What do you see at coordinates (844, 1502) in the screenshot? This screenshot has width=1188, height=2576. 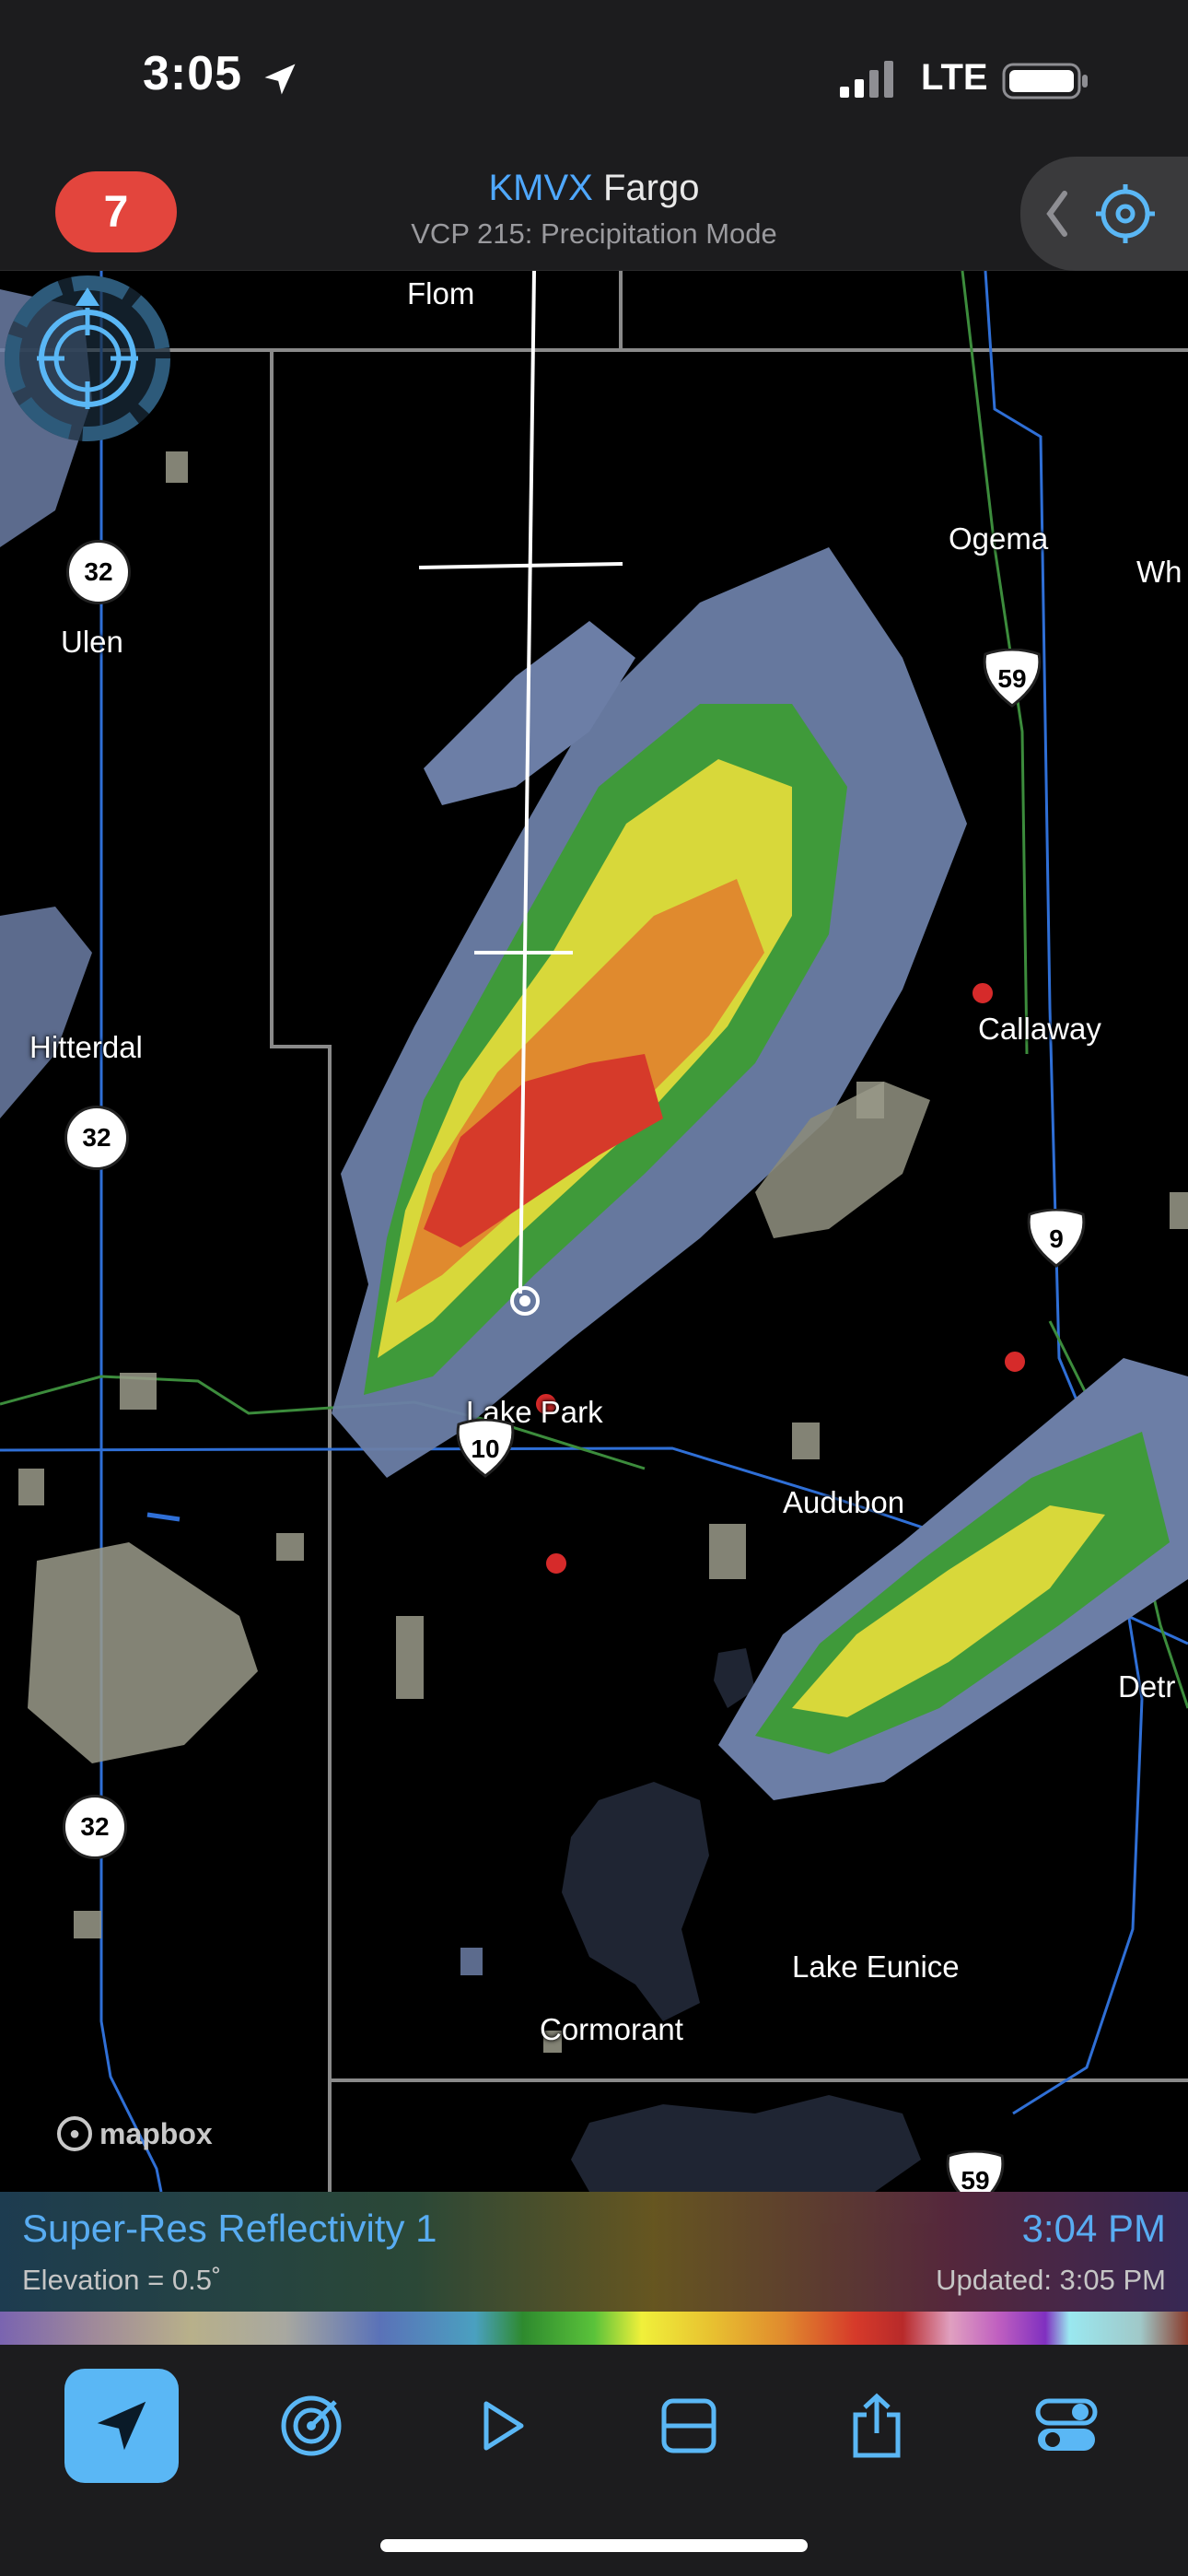 I see `place-label: Audubon` at bounding box center [844, 1502].